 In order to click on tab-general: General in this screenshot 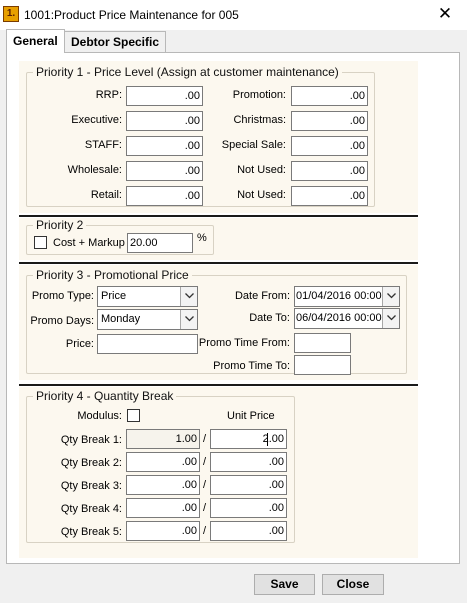, I will do `click(35, 41)`.